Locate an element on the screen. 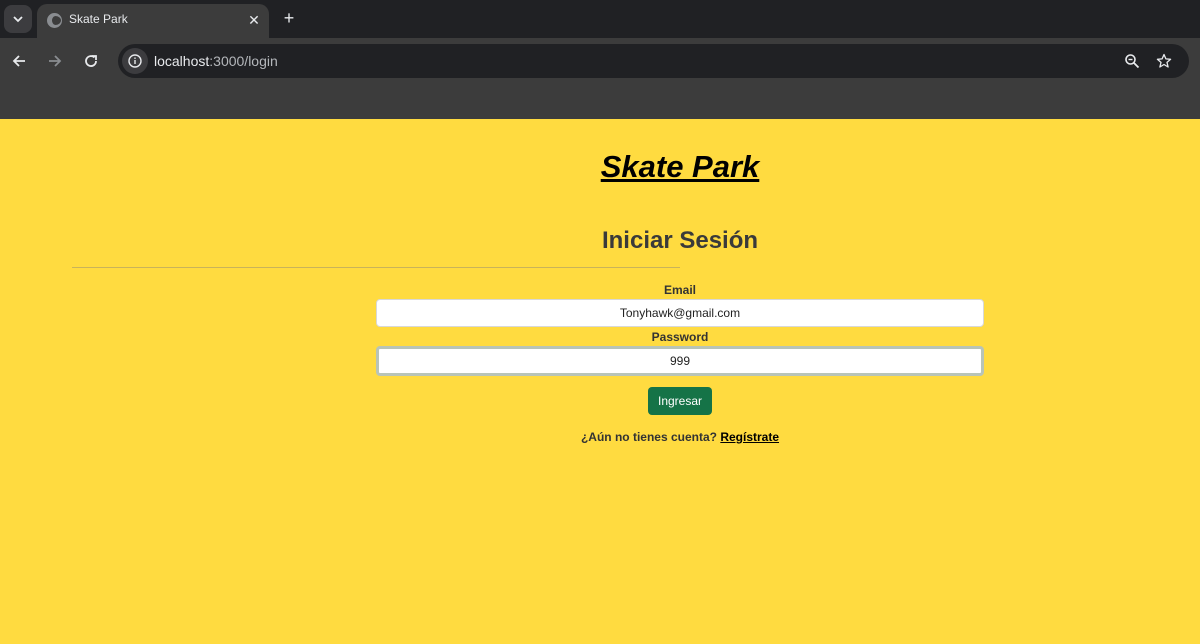  plus-icon: + is located at coordinates (289, 18).